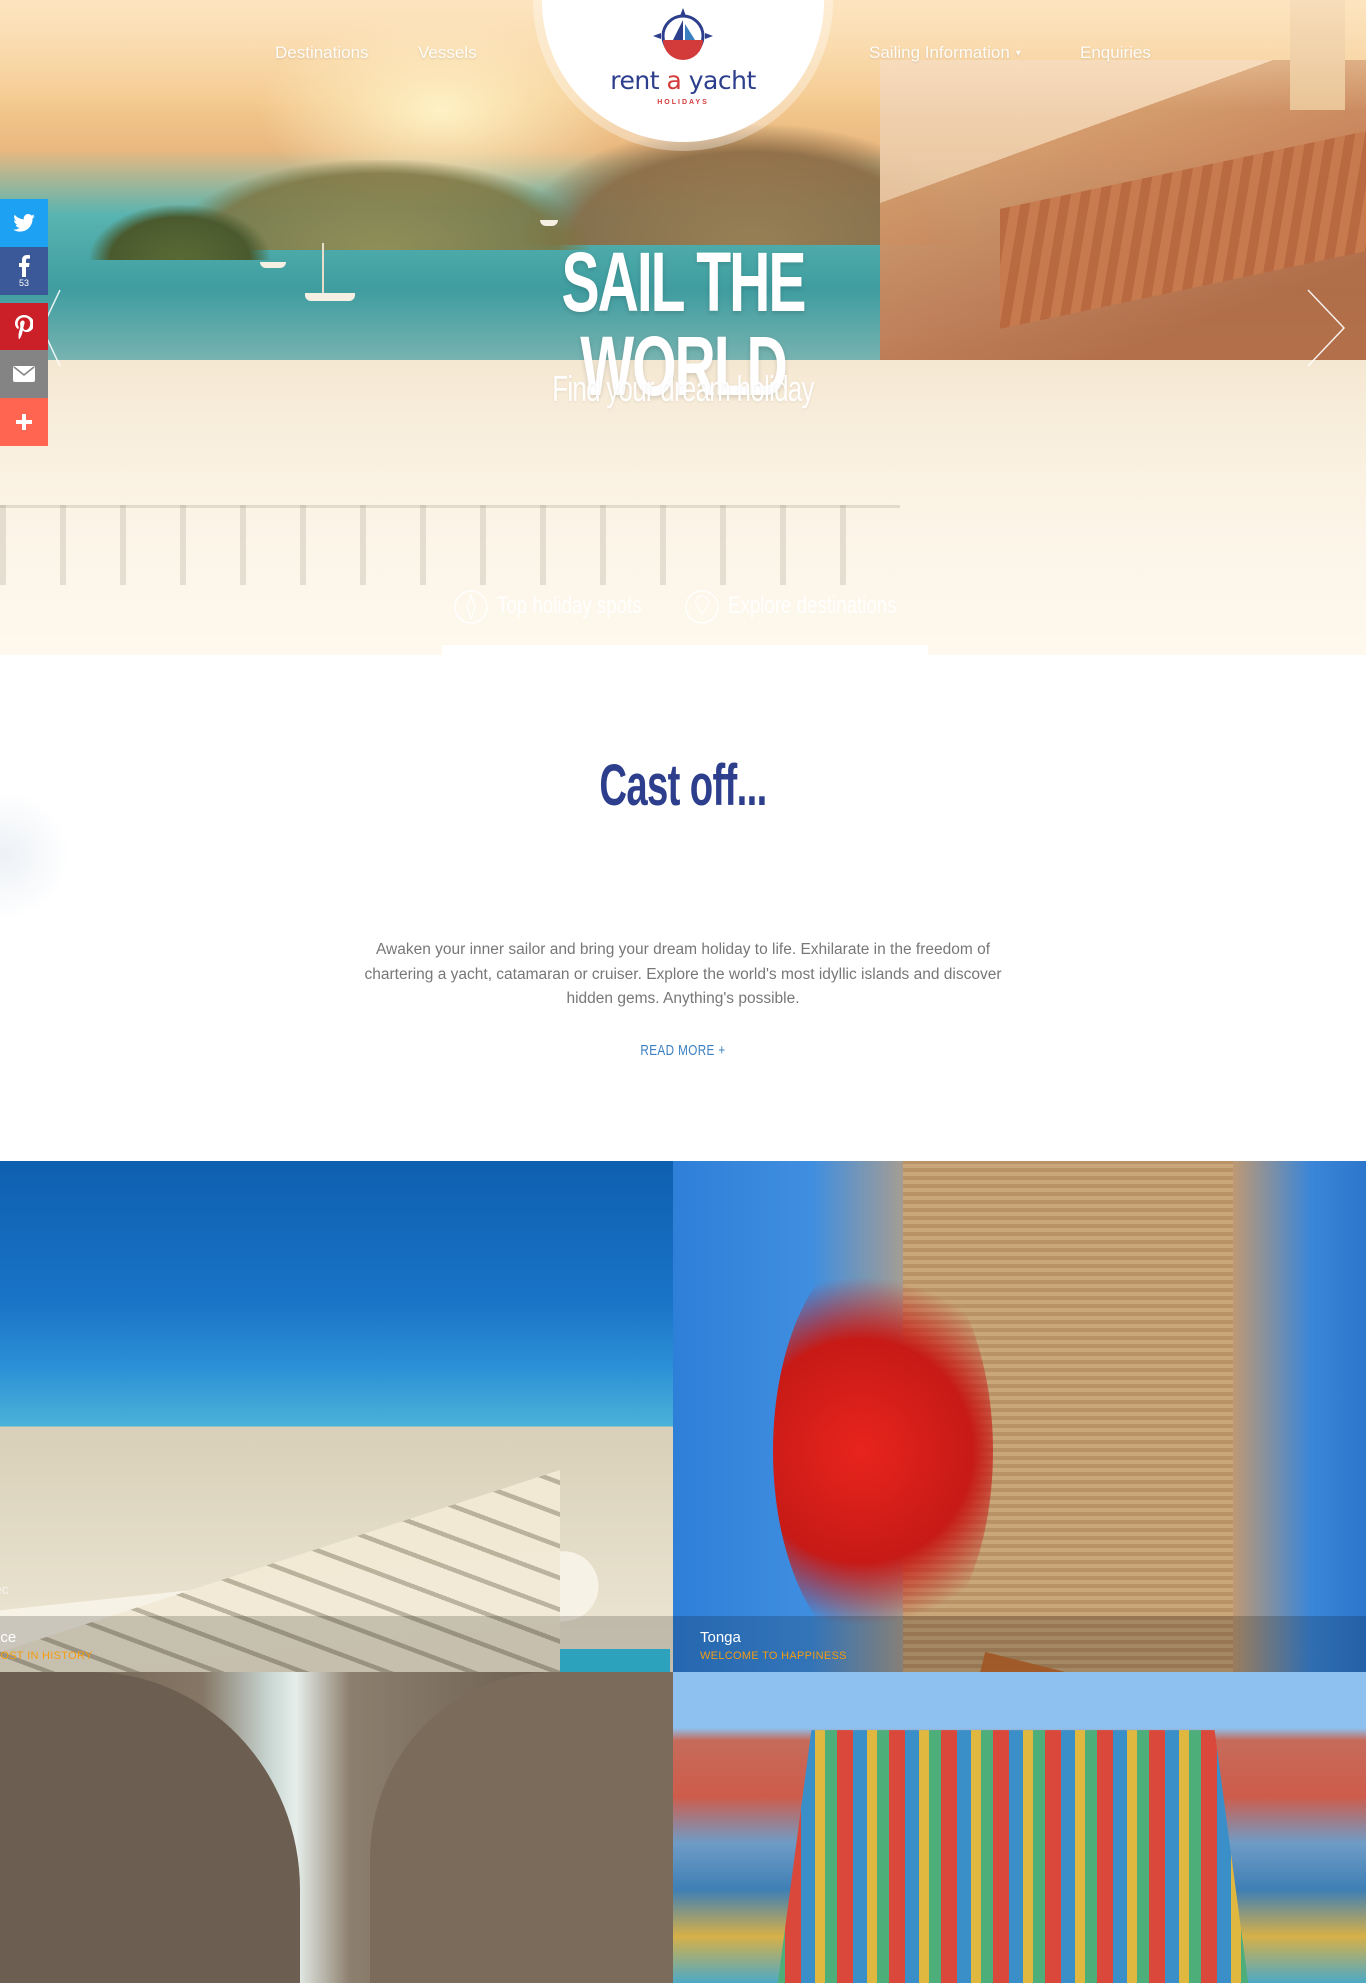 This screenshot has height=1983, width=1366. I want to click on destination-tile-tonga: Tonga WELCOME TO HAPPINESS, so click(1019, 1416).